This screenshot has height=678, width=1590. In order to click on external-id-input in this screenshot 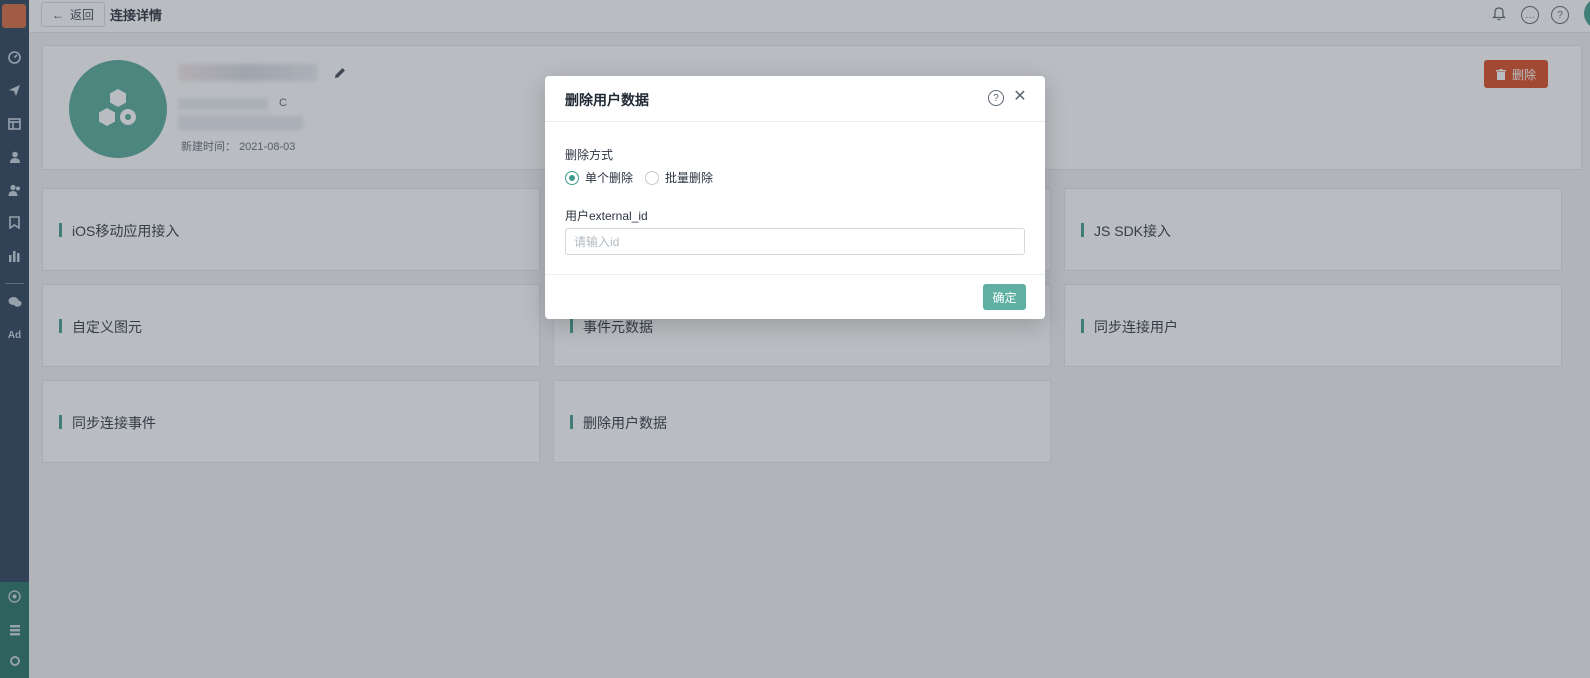, I will do `click(795, 241)`.